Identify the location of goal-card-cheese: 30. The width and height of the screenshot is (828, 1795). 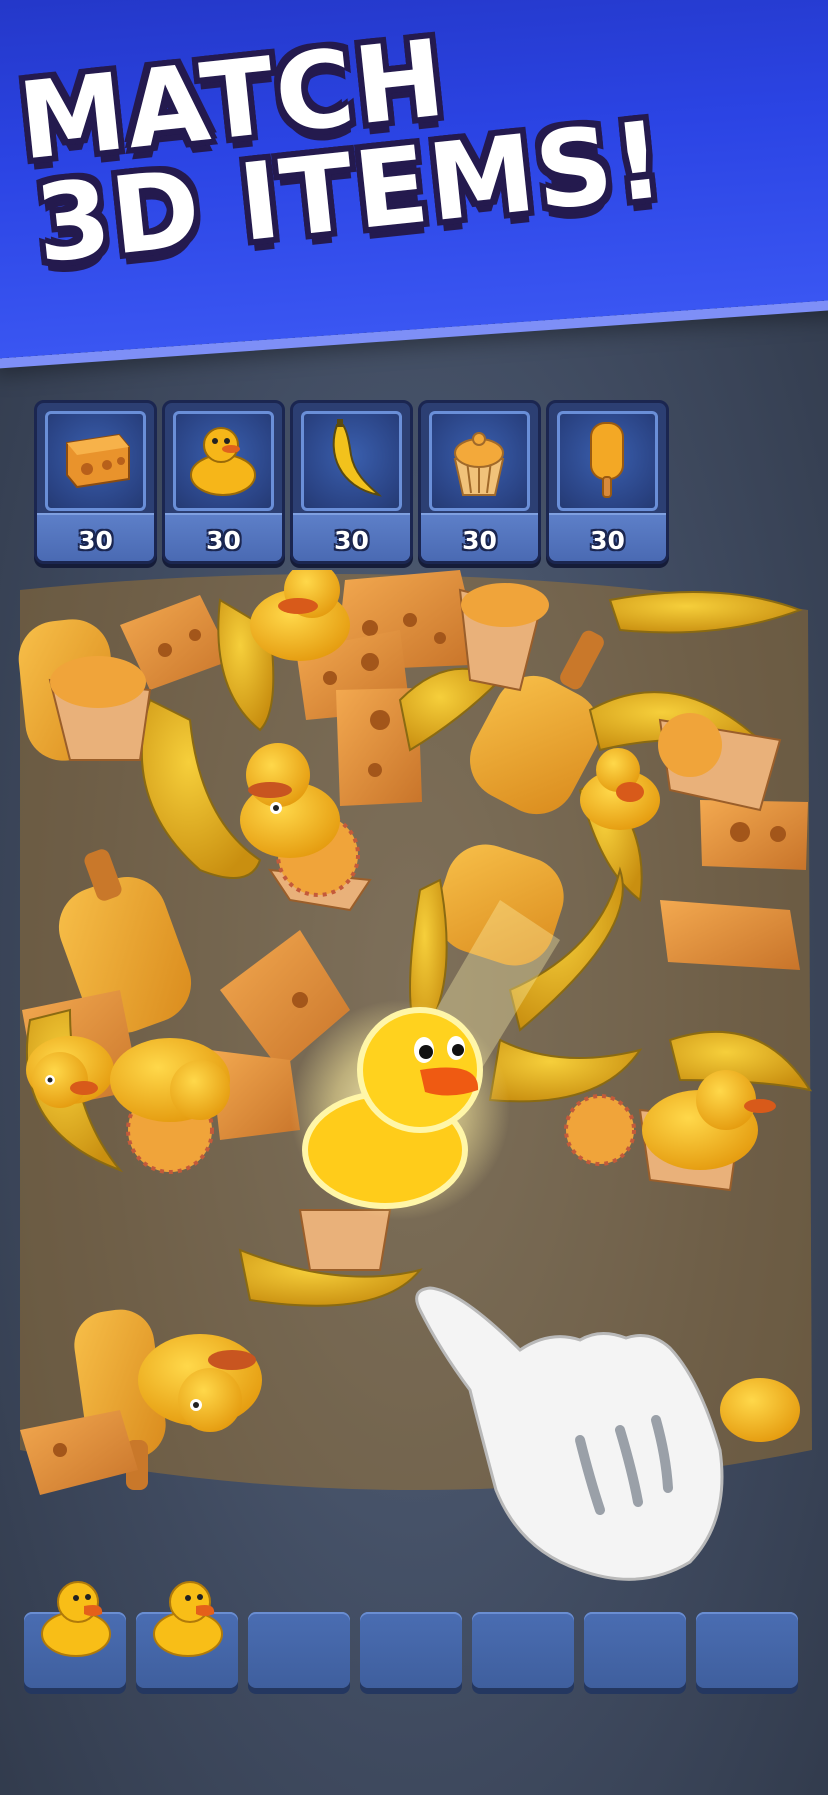
(95, 482).